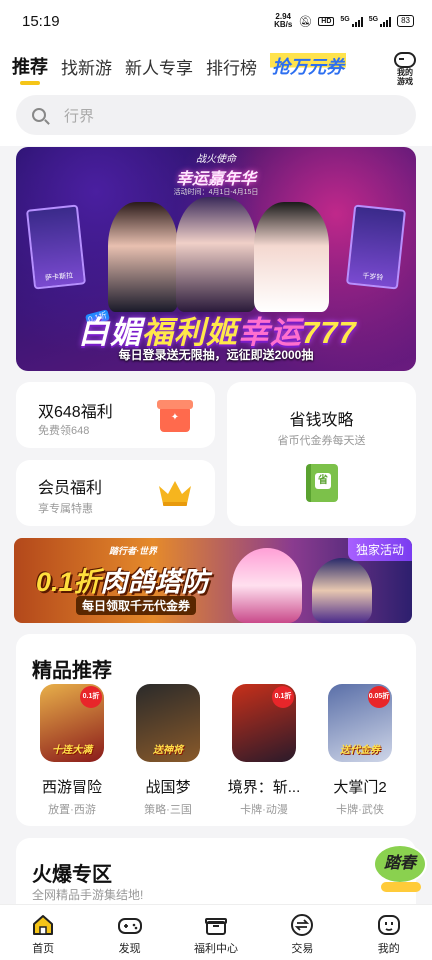 This screenshot has height=960, width=432. I want to click on game-name: 西游冒险, so click(71, 787).